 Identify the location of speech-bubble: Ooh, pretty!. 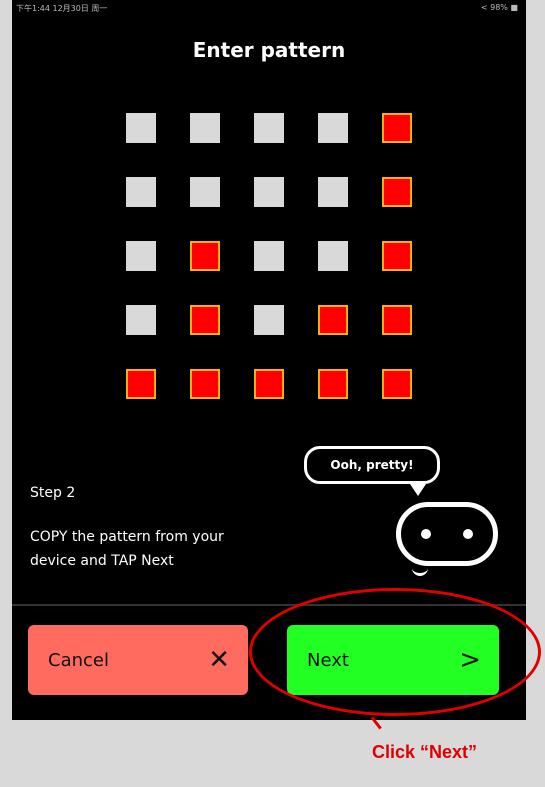
(372, 465).